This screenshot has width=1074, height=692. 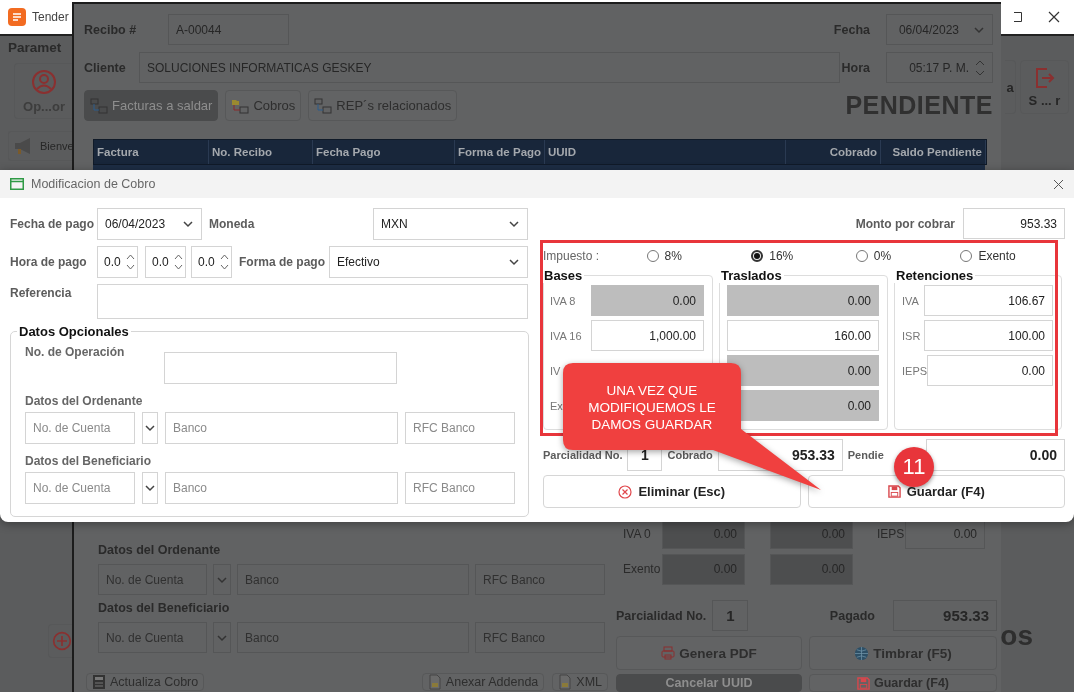 What do you see at coordinates (751, 275) in the screenshot?
I see `group-title: Traslados` at bounding box center [751, 275].